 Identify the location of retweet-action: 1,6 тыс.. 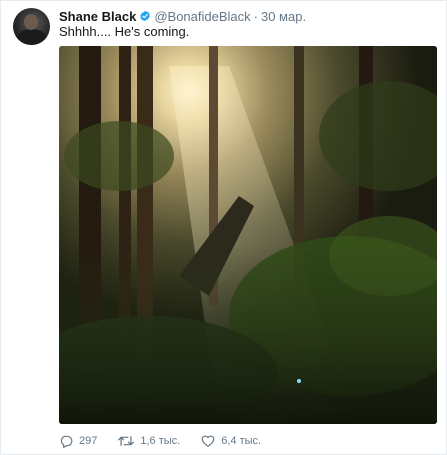
(149, 441).